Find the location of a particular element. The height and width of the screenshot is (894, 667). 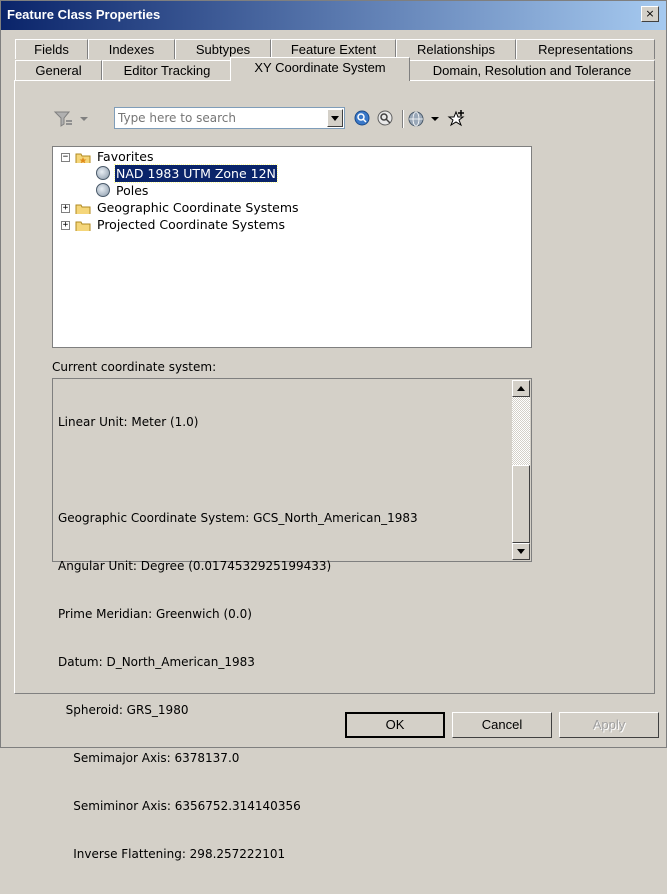

tab-representations: Representations is located at coordinates (585, 49).